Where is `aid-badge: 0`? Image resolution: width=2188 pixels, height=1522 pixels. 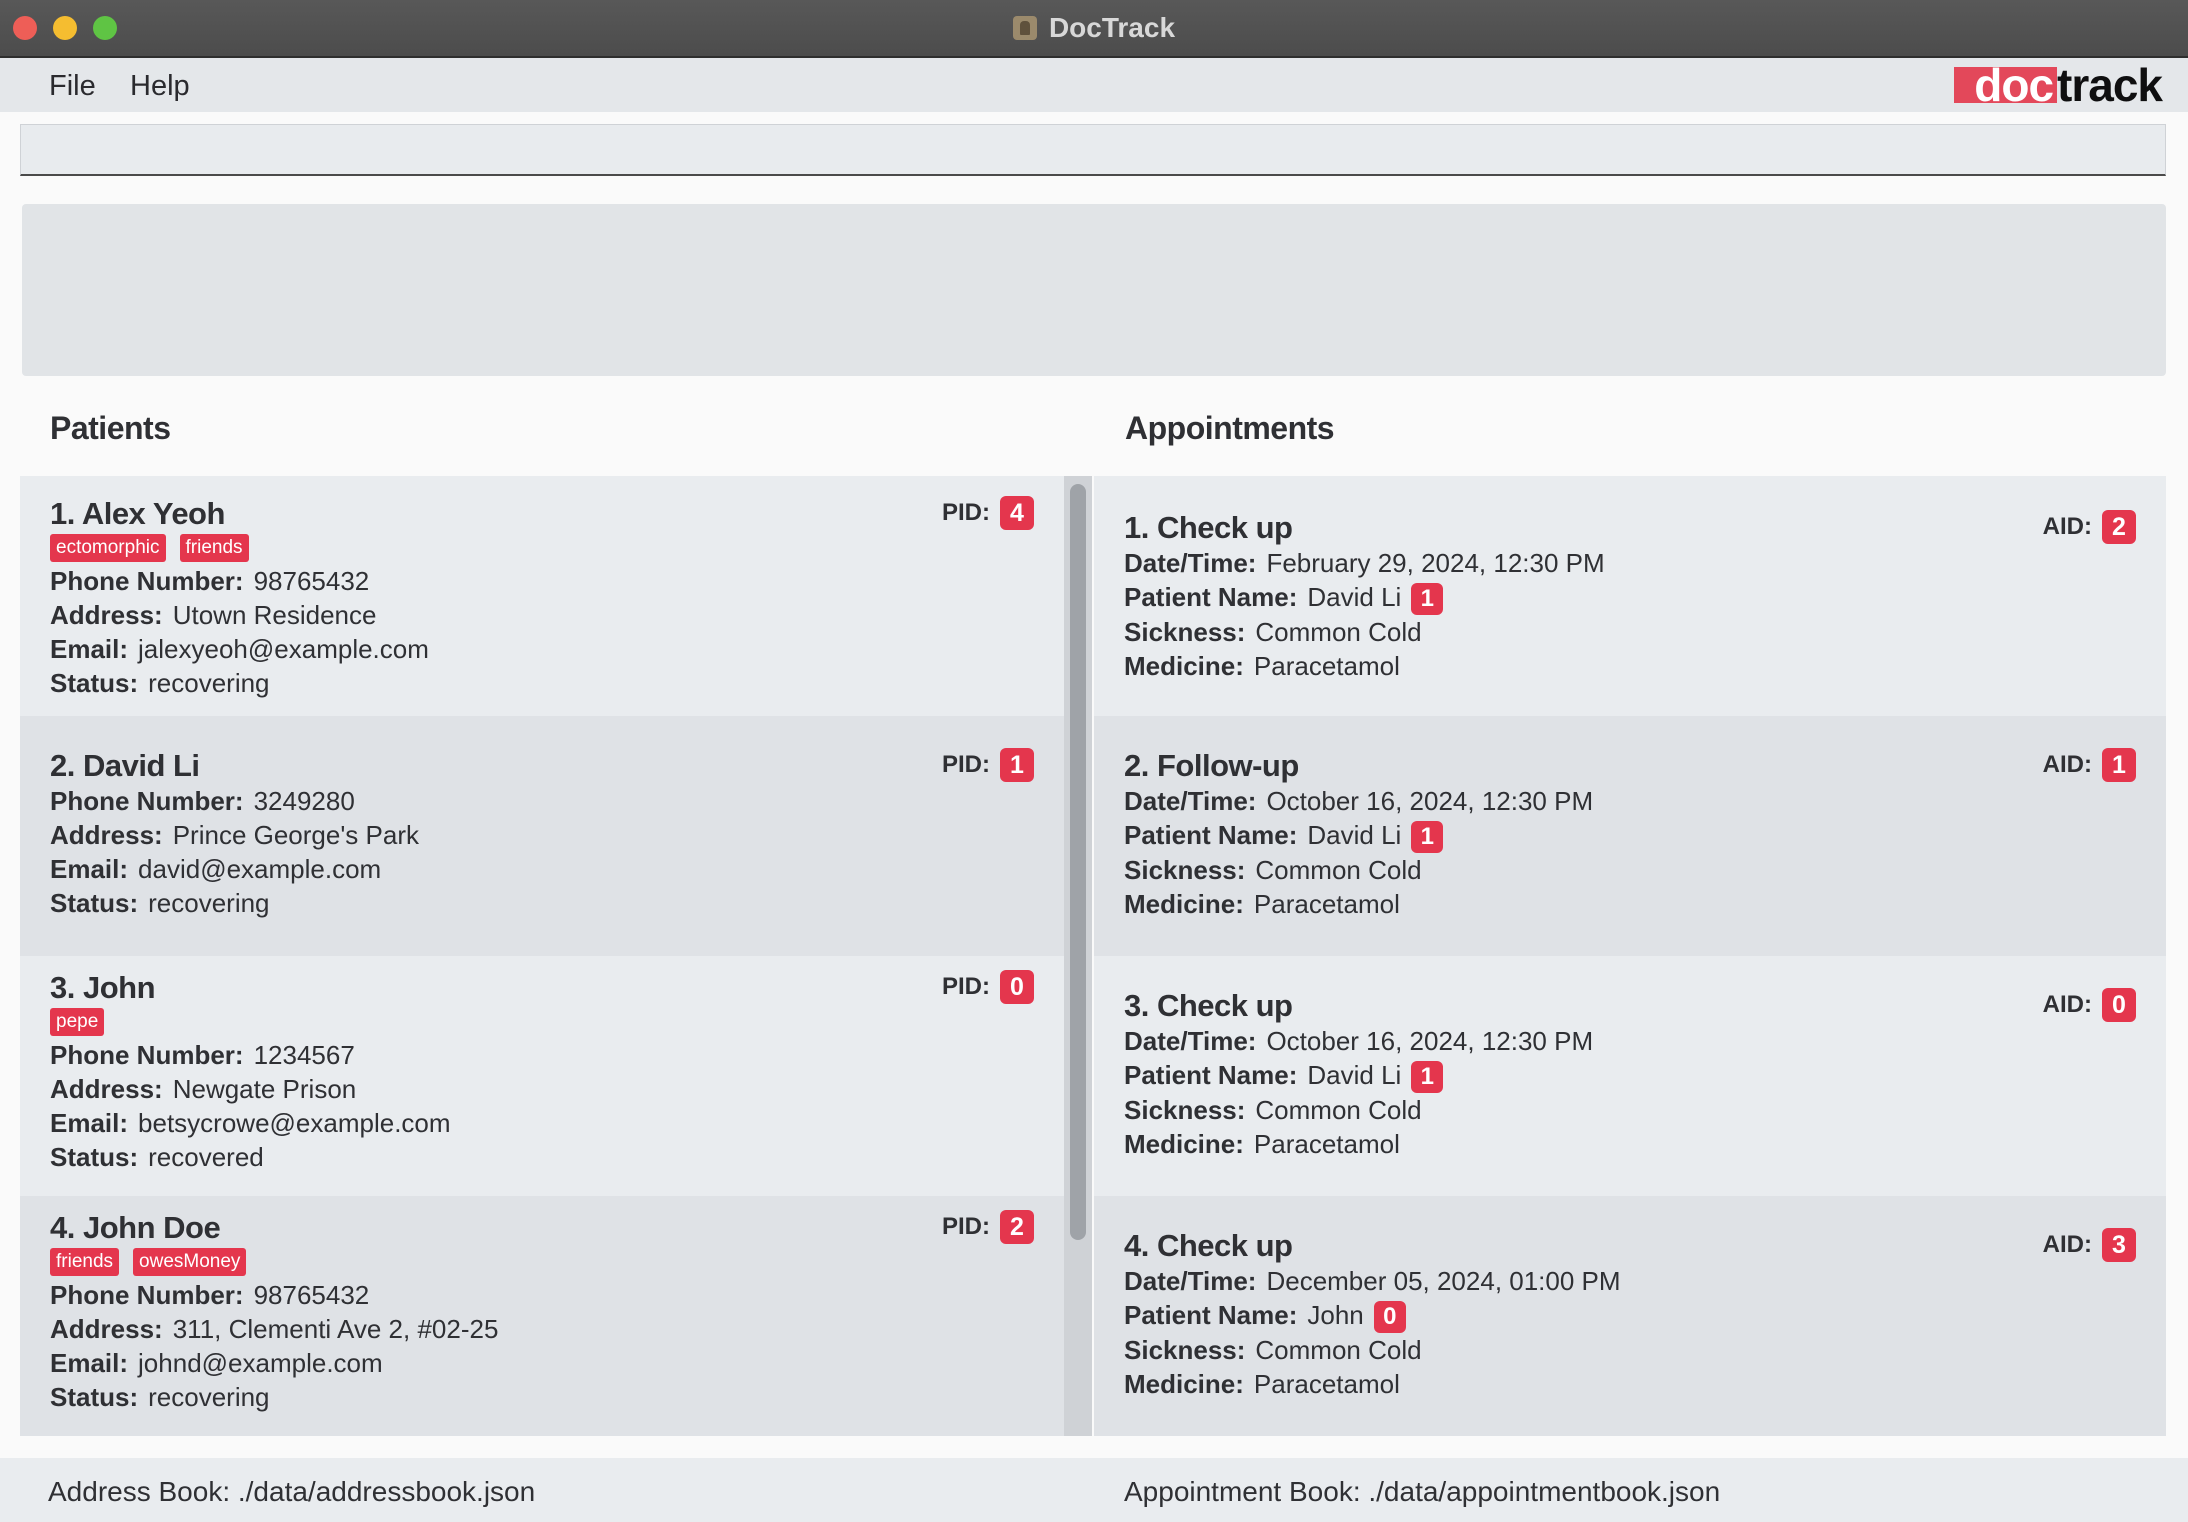
aid-badge: 0 is located at coordinates (2119, 1005).